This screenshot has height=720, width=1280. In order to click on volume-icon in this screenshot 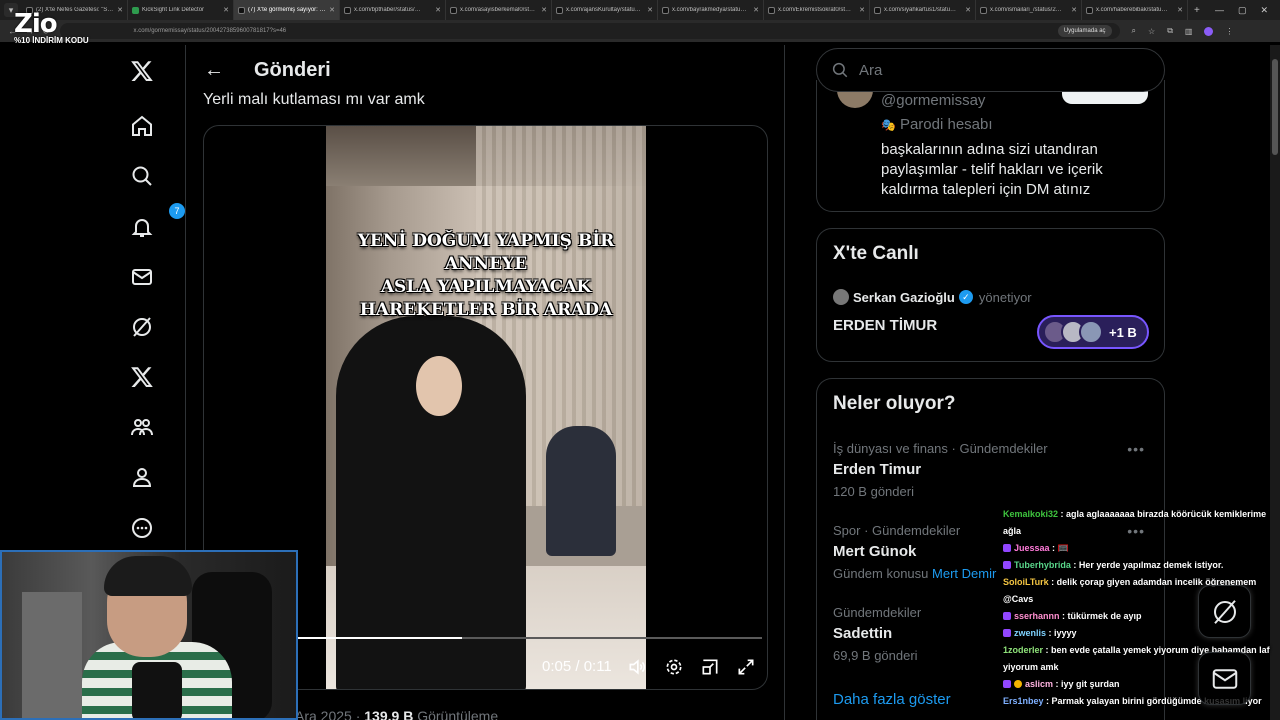, I will do `click(637, 667)`.